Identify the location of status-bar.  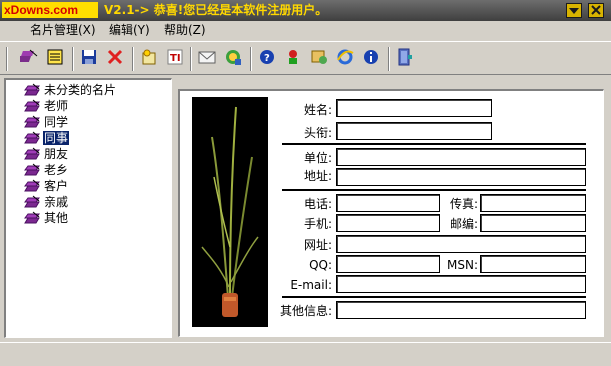
(305, 354).